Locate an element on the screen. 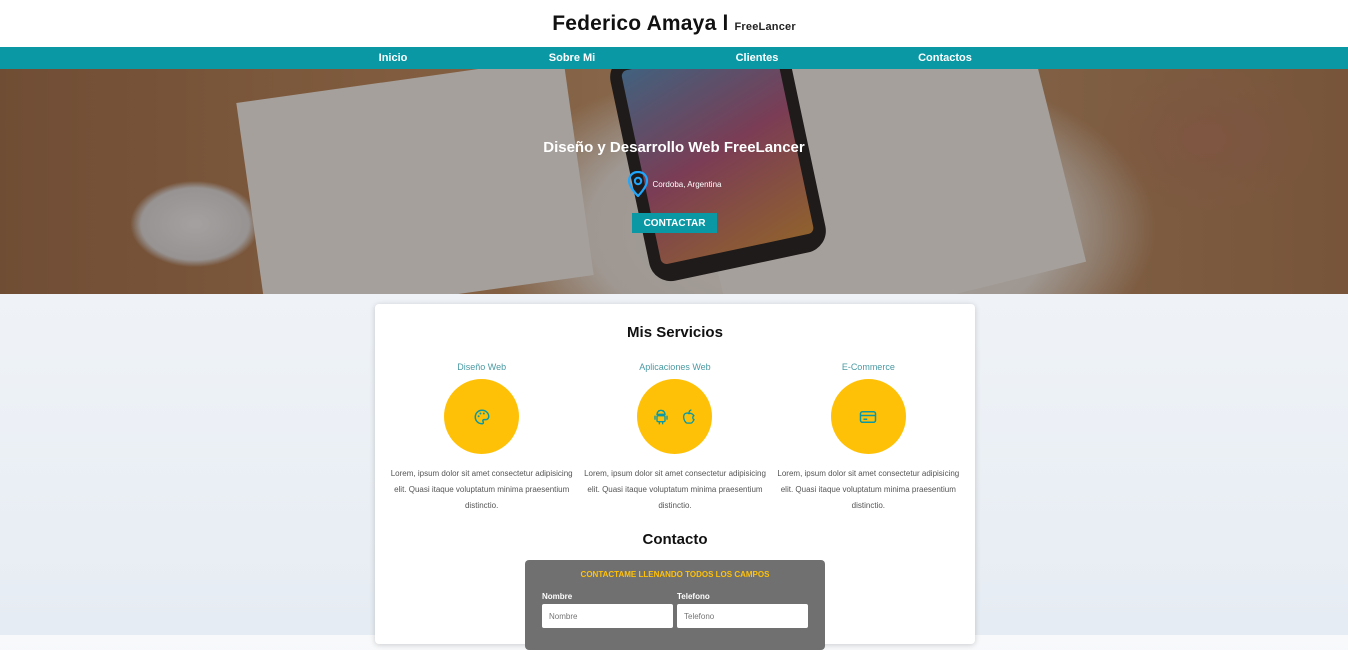 This screenshot has width=1348, height=650. credit-card-icon is located at coordinates (868, 416).